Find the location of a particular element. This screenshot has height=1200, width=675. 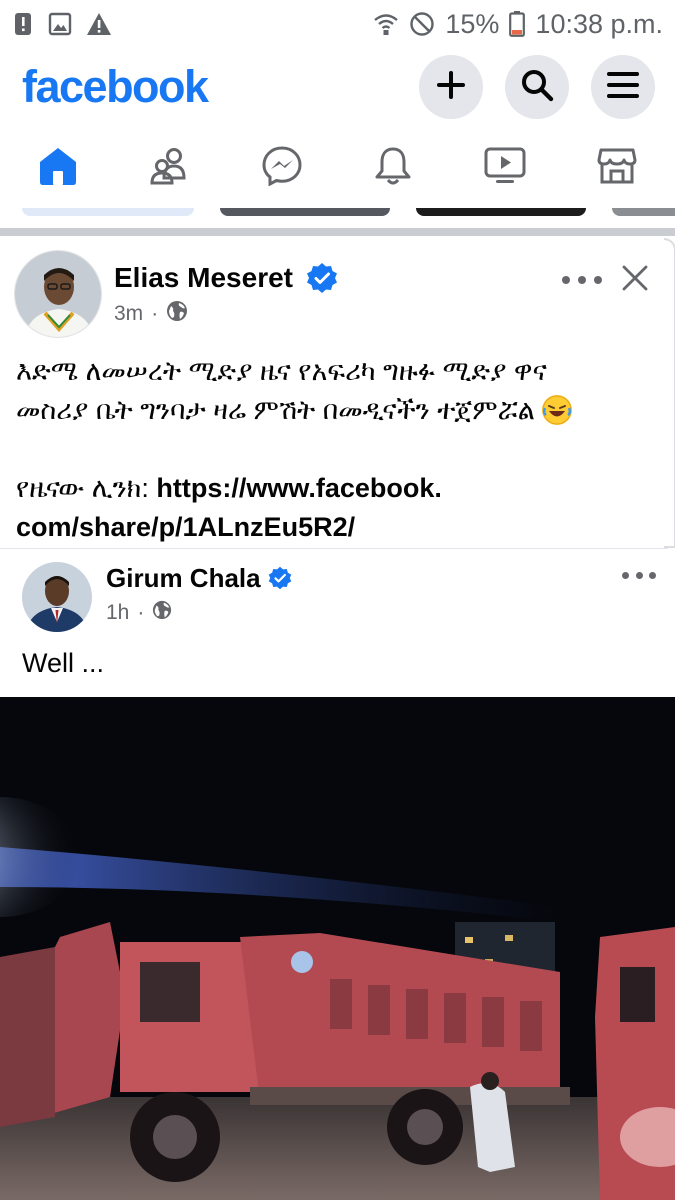

search-icon is located at coordinates (537, 87).